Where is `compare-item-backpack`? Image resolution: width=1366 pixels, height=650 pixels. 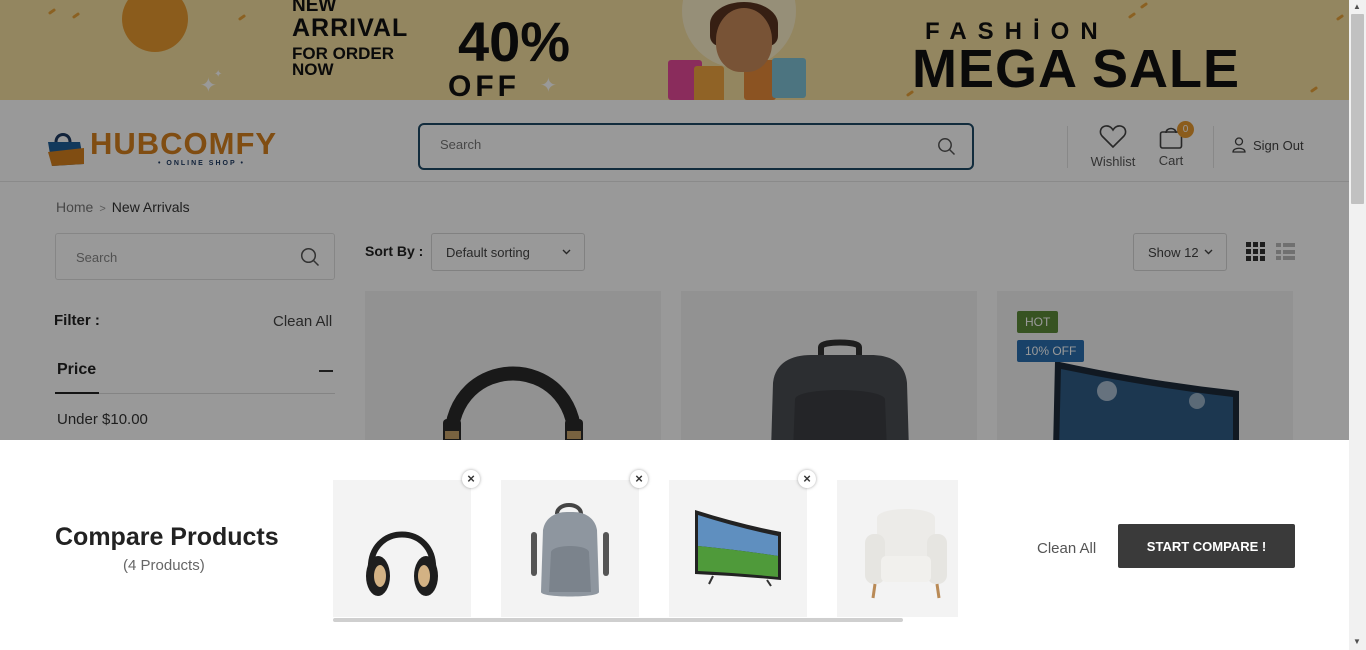 compare-item-backpack is located at coordinates (570, 548).